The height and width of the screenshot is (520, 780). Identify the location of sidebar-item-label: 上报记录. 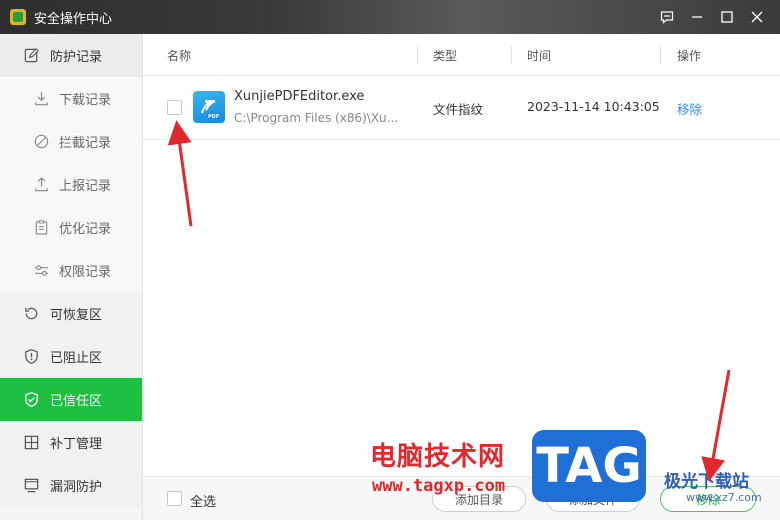
(85, 186).